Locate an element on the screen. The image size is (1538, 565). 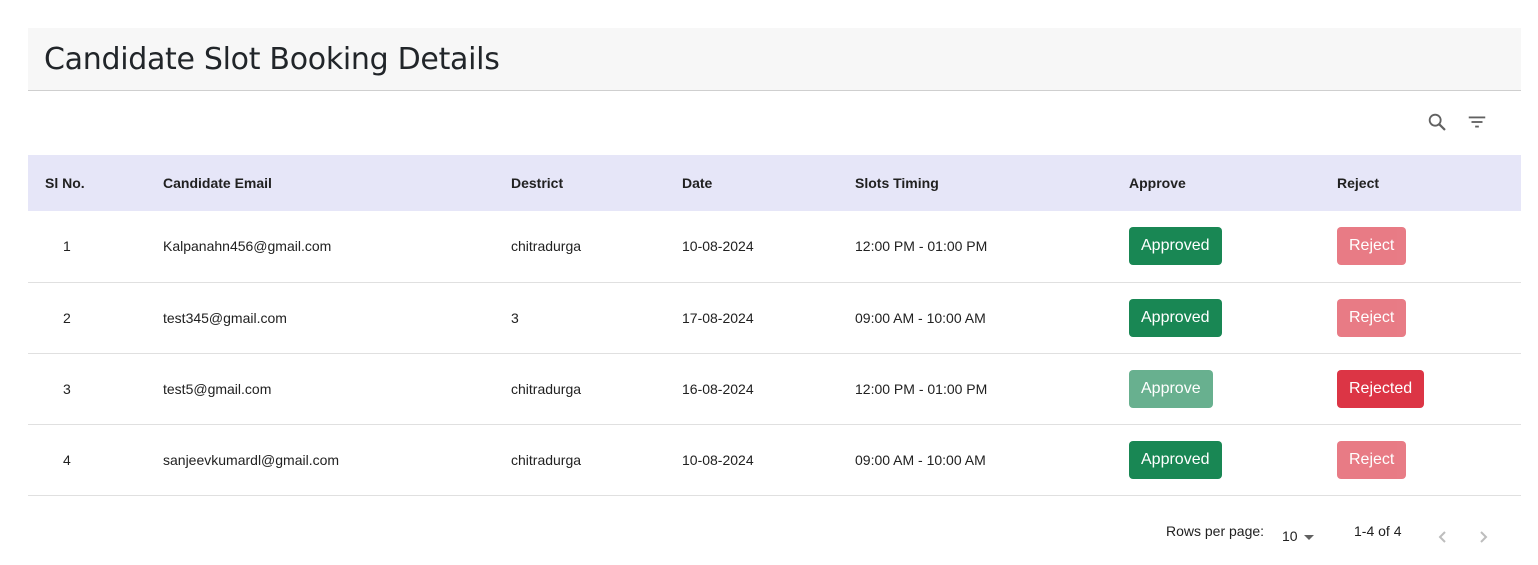
cell-sl-no: 1 is located at coordinates (67, 246).